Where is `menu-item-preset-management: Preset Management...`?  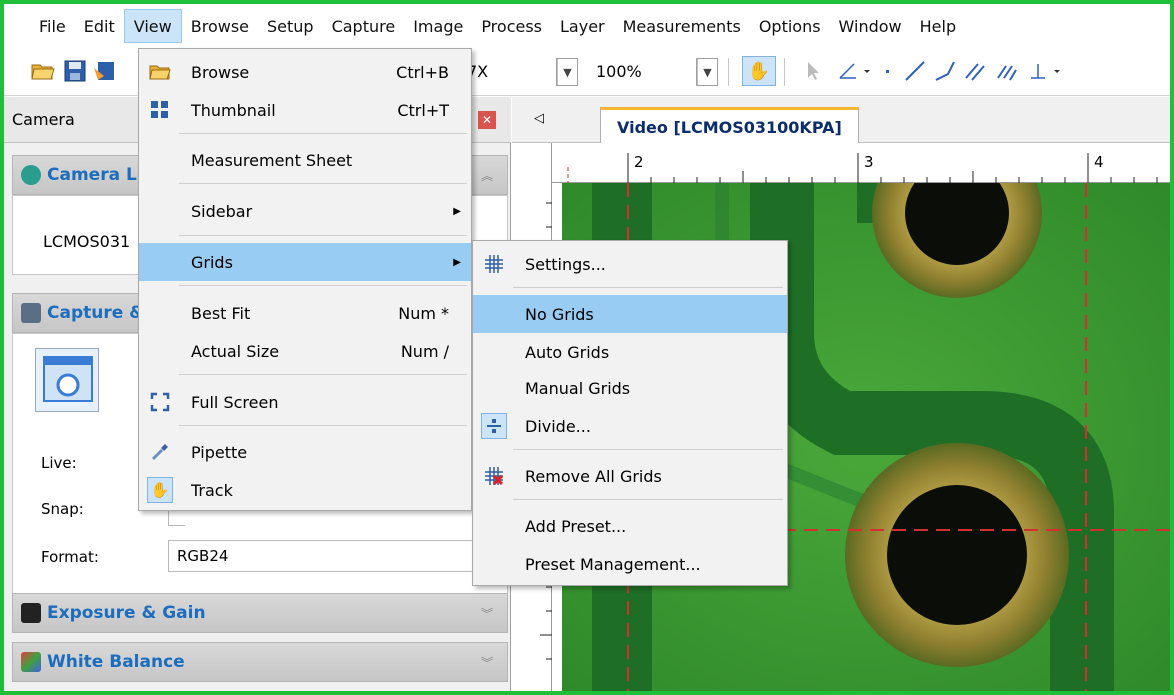
menu-item-preset-management: Preset Management... is located at coordinates (630, 564).